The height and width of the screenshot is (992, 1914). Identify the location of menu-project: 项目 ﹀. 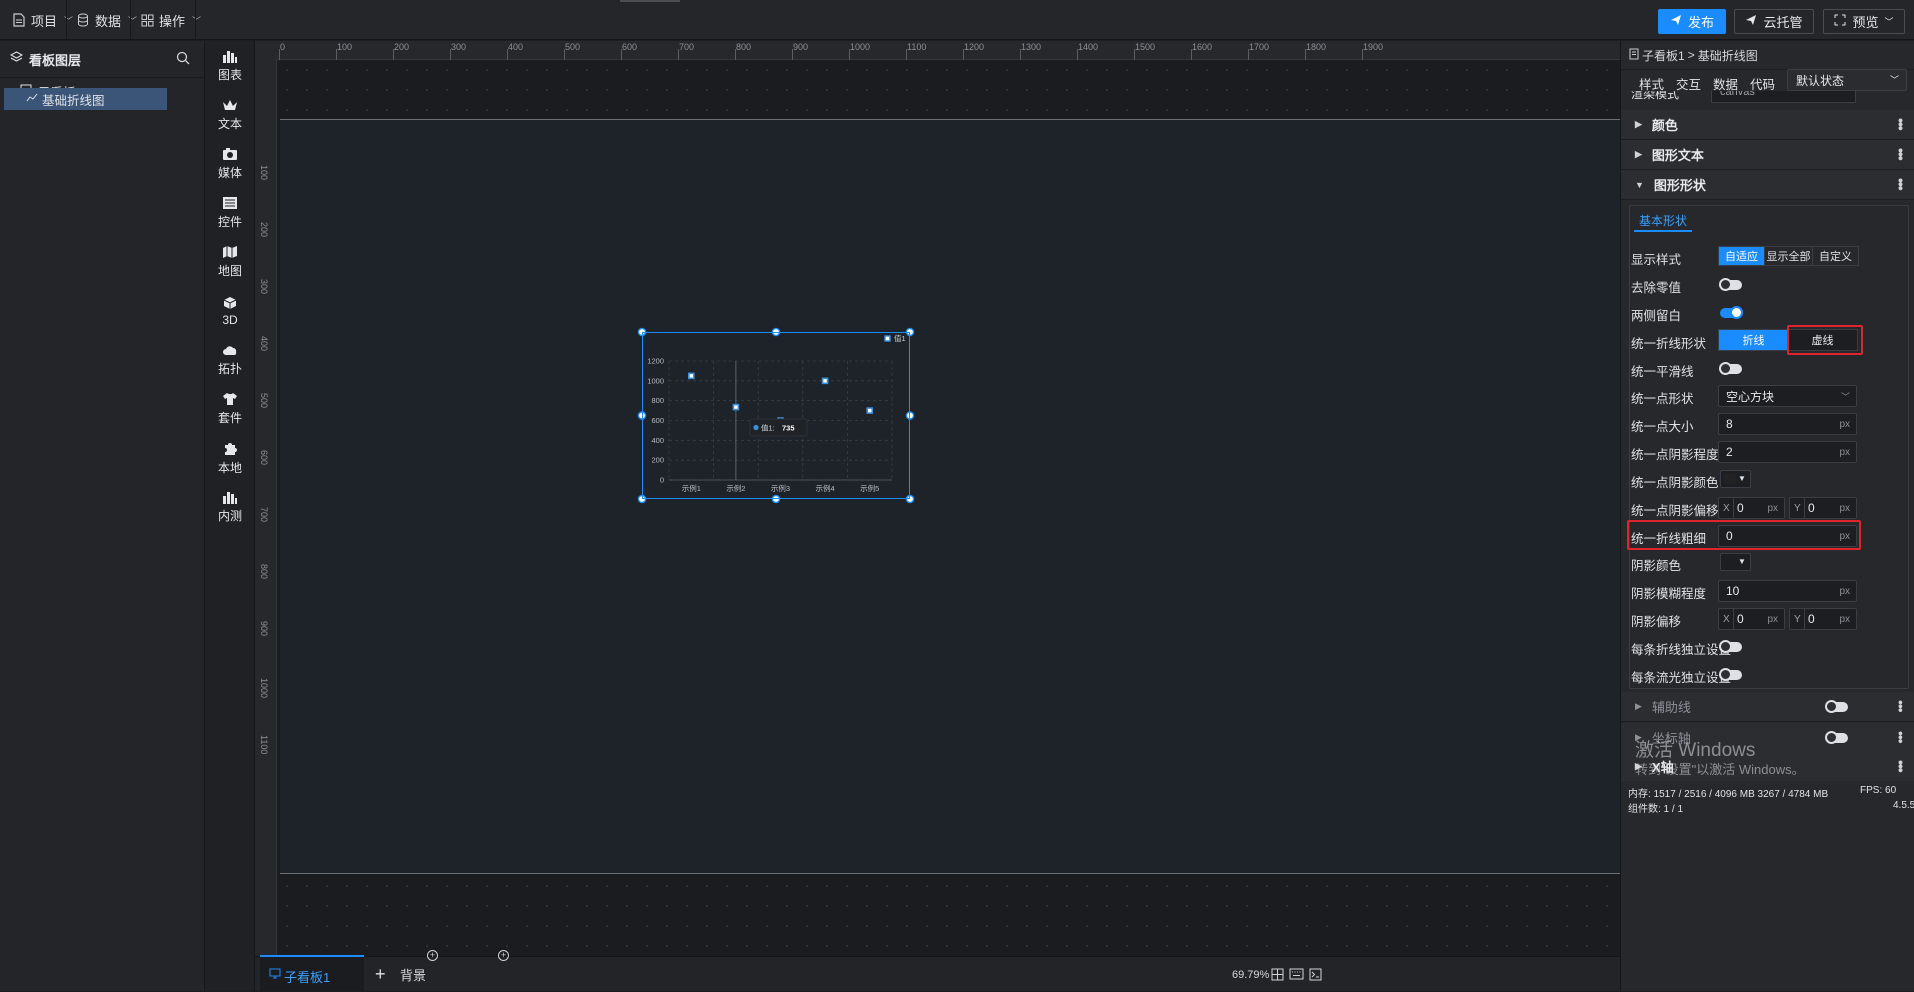
(42, 20).